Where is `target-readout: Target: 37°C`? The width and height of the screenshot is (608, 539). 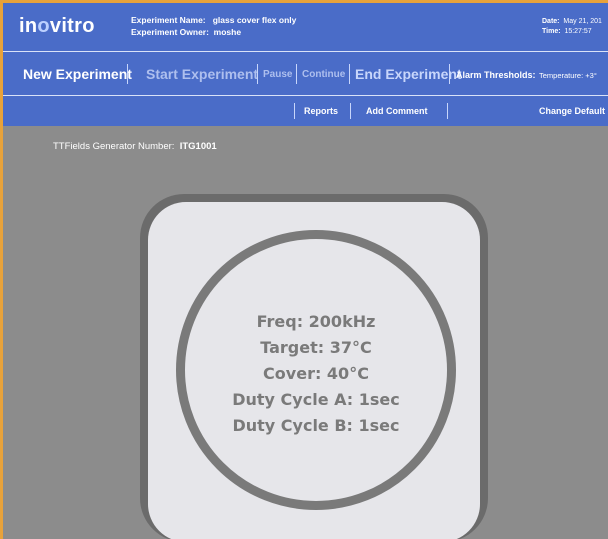 target-readout: Target: 37°C is located at coordinates (316, 347).